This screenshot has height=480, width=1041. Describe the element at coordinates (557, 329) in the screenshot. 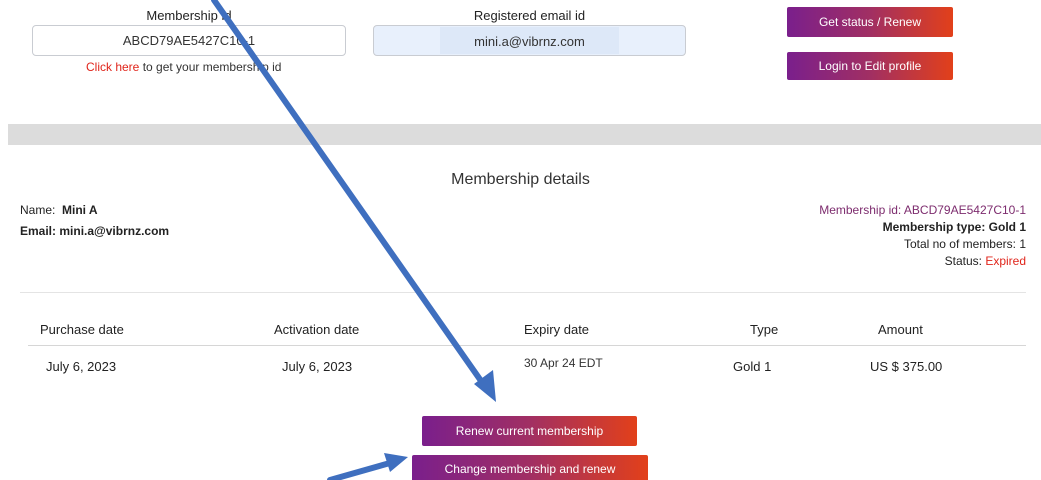

I see `header-expiry-date: Expiry date` at that location.